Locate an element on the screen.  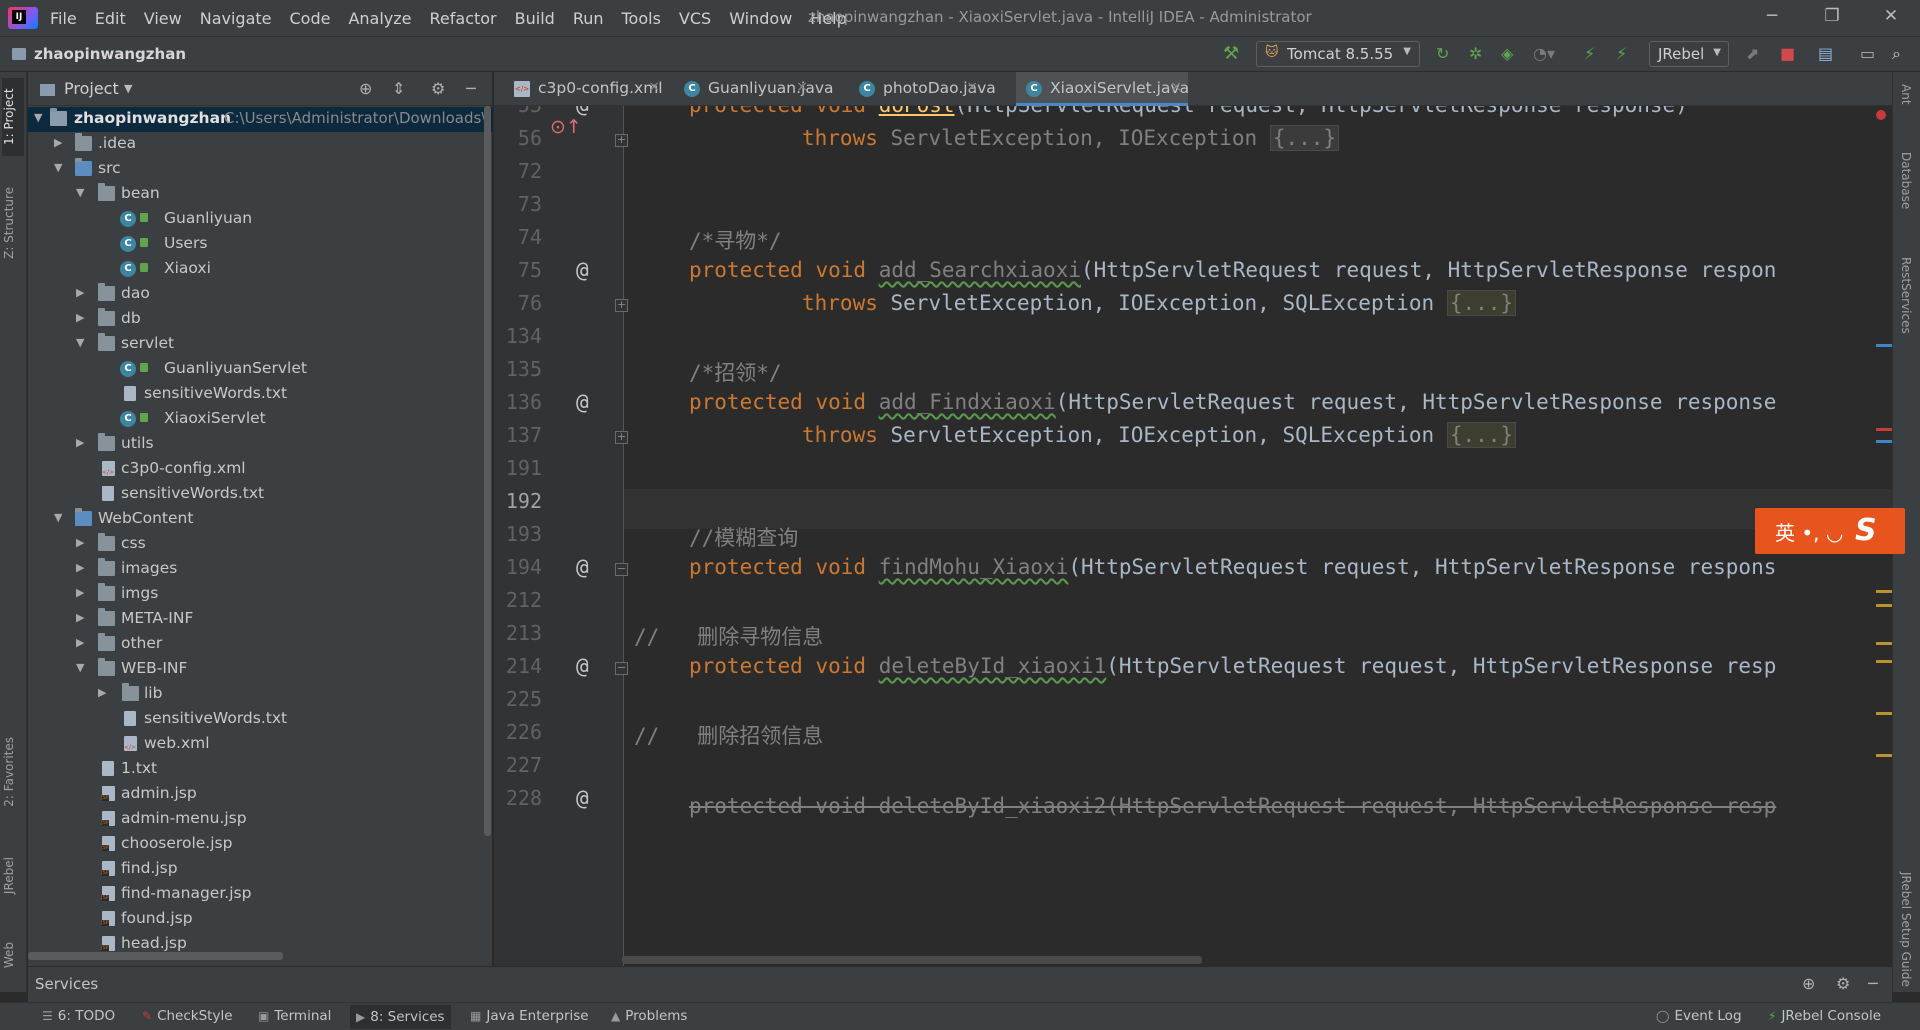
tree-item-lib: ▶ lib is located at coordinates (260, 694).